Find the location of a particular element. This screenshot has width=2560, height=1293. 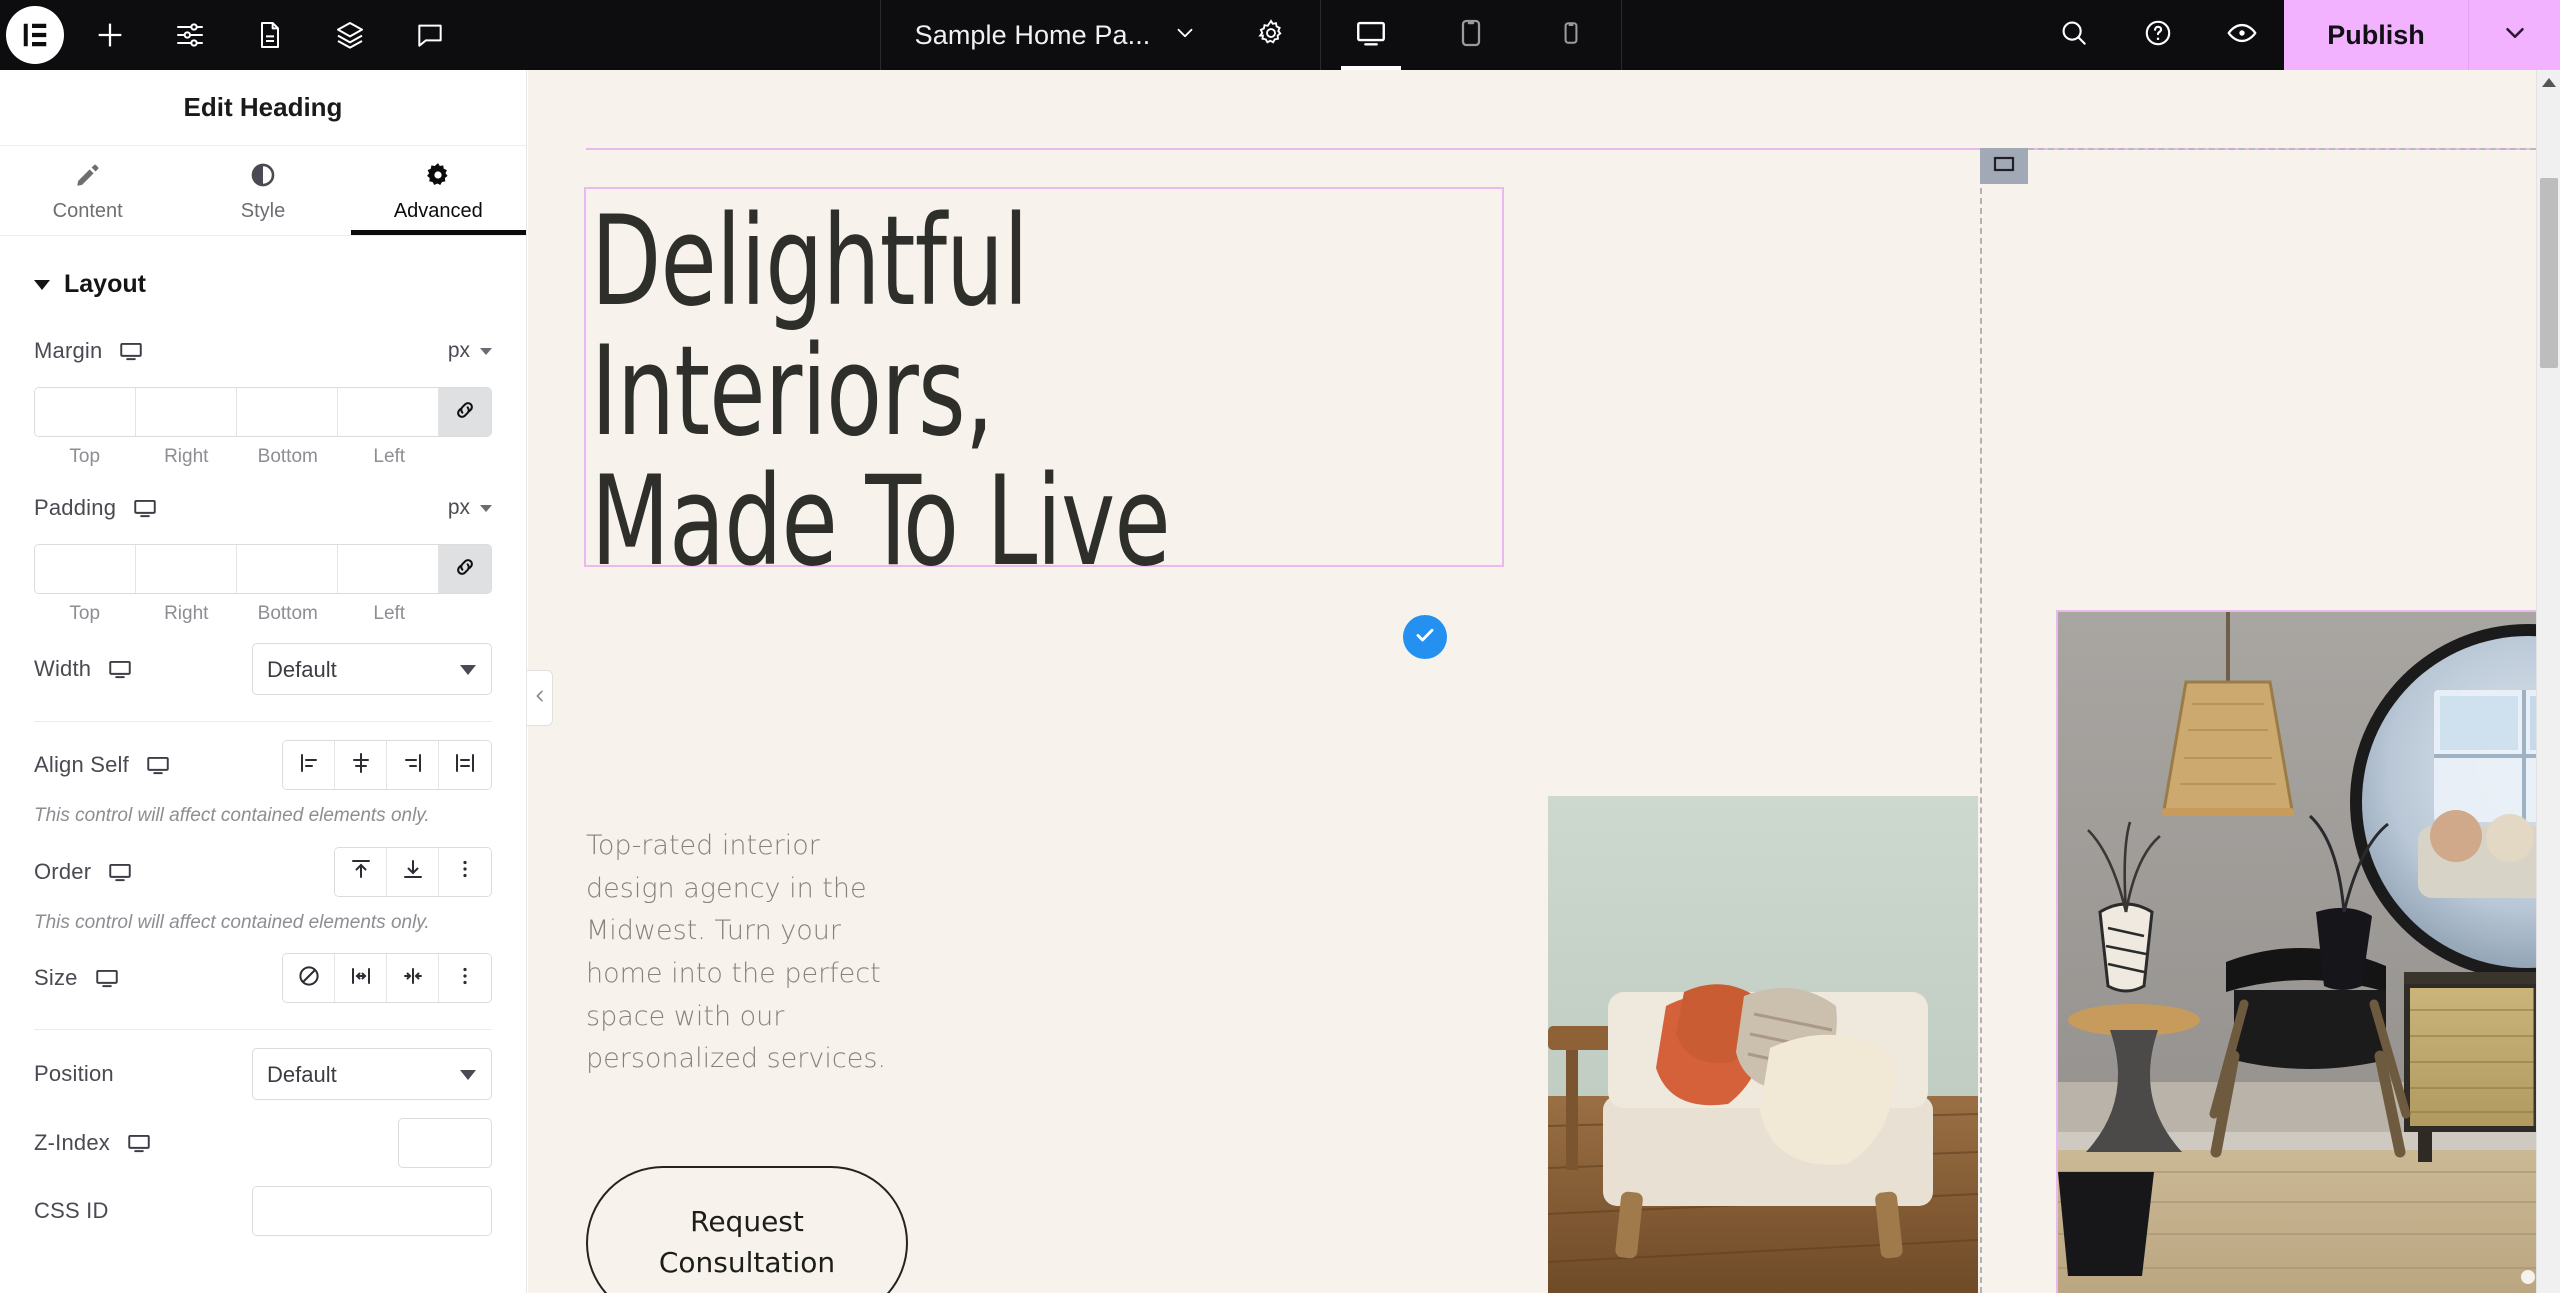

padding-control: Padding px Top Right Bottom Left is located at coordinates (263, 546).